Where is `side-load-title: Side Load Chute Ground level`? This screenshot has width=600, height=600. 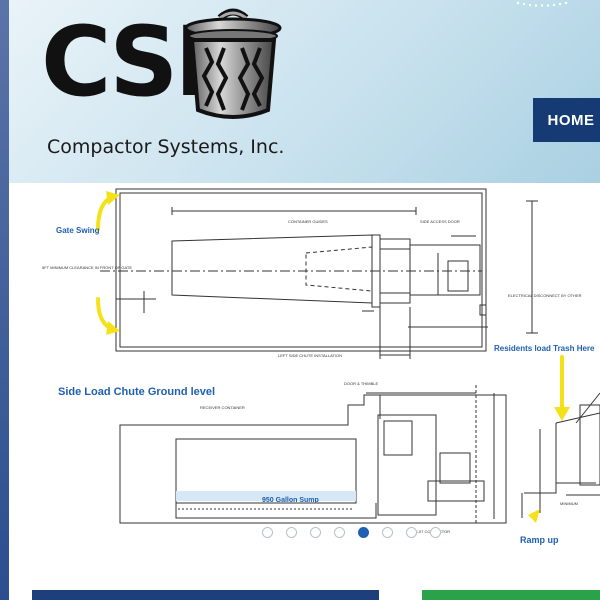
side-load-title: Side Load Chute Ground level is located at coordinates (136, 392).